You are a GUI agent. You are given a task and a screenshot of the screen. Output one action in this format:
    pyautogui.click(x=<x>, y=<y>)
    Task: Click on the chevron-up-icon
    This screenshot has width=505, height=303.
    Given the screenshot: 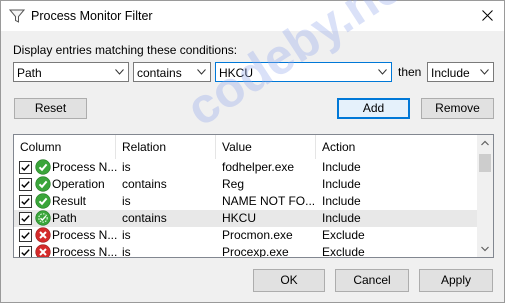 What is the action you would take?
    pyautogui.click(x=485, y=143)
    